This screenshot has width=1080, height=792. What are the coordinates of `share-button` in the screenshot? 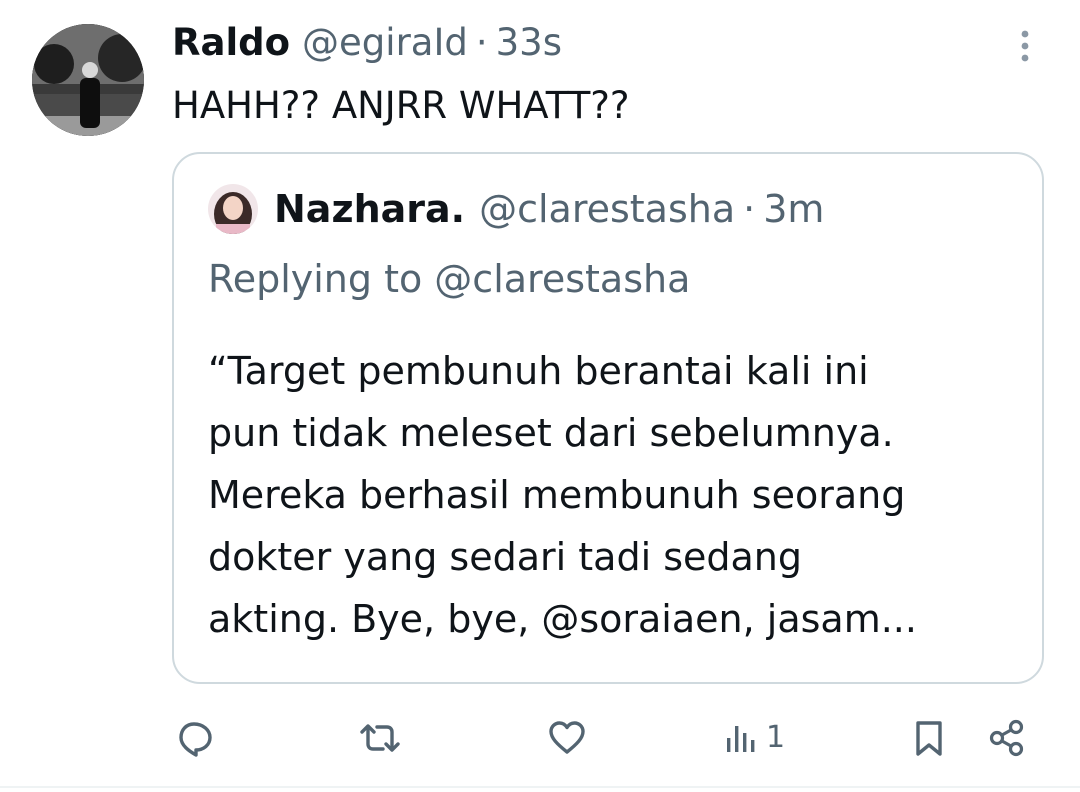 It's located at (1007, 738).